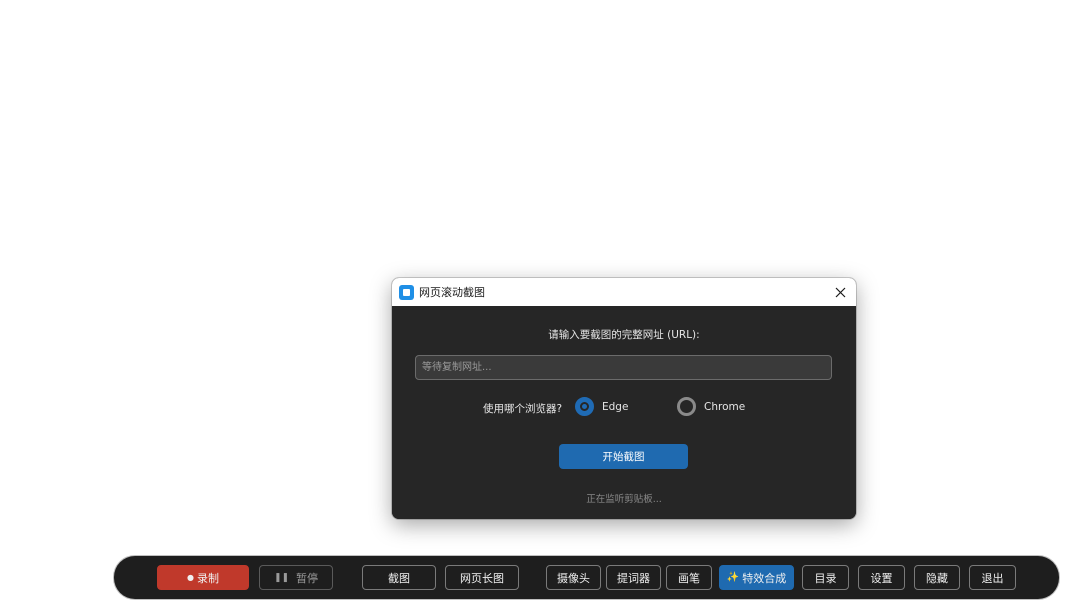 This screenshot has width=1080, height=605. I want to click on long-screenshot-button: 网页长图, so click(482, 577).